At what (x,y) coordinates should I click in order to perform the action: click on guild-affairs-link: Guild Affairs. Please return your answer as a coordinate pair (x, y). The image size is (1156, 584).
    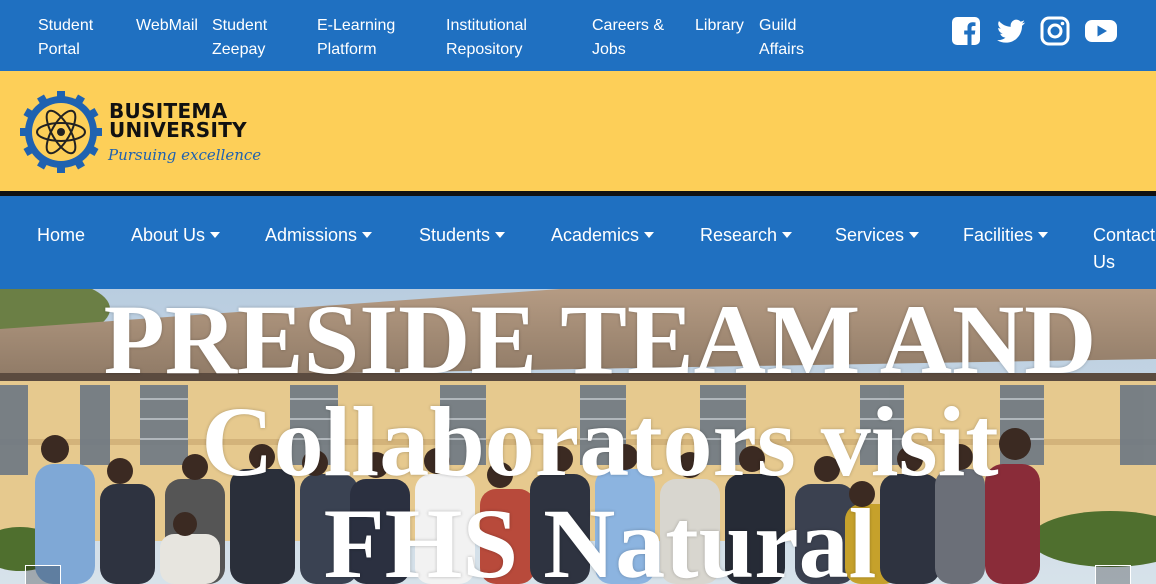
    Looking at the image, I should click on (781, 38).